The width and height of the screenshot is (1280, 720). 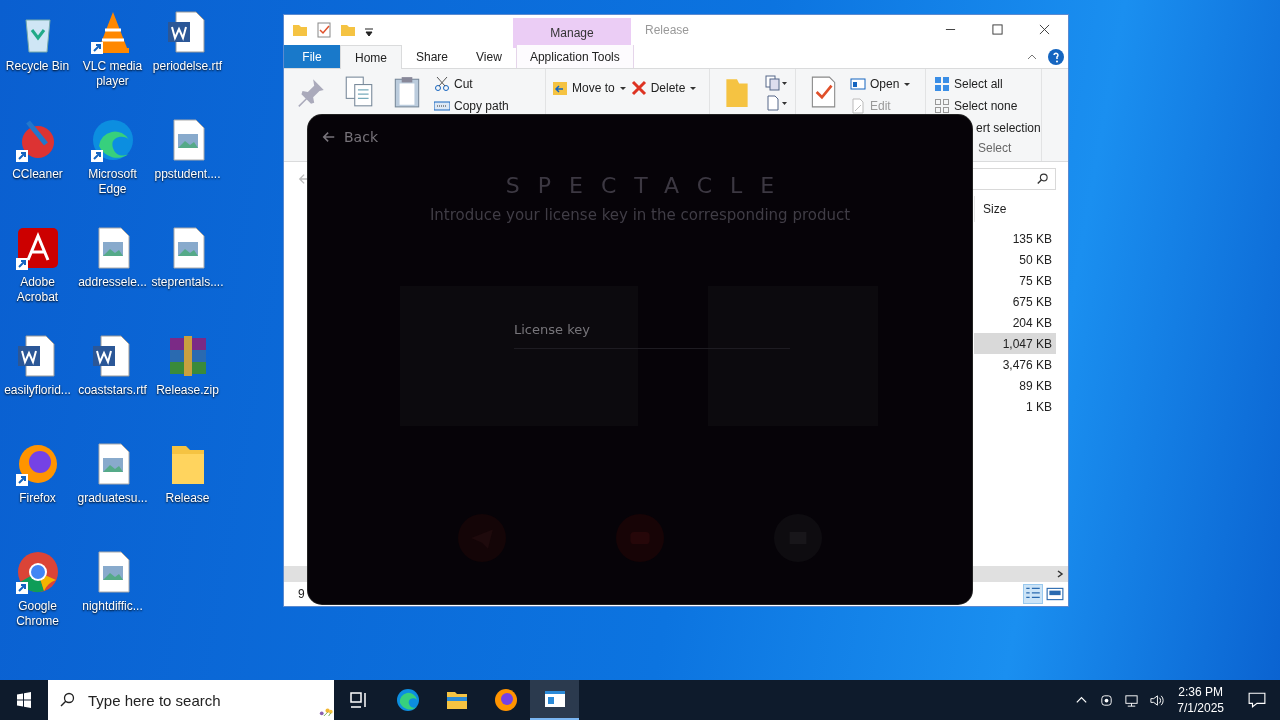 I want to click on select-all-icon, so click(x=942, y=84).